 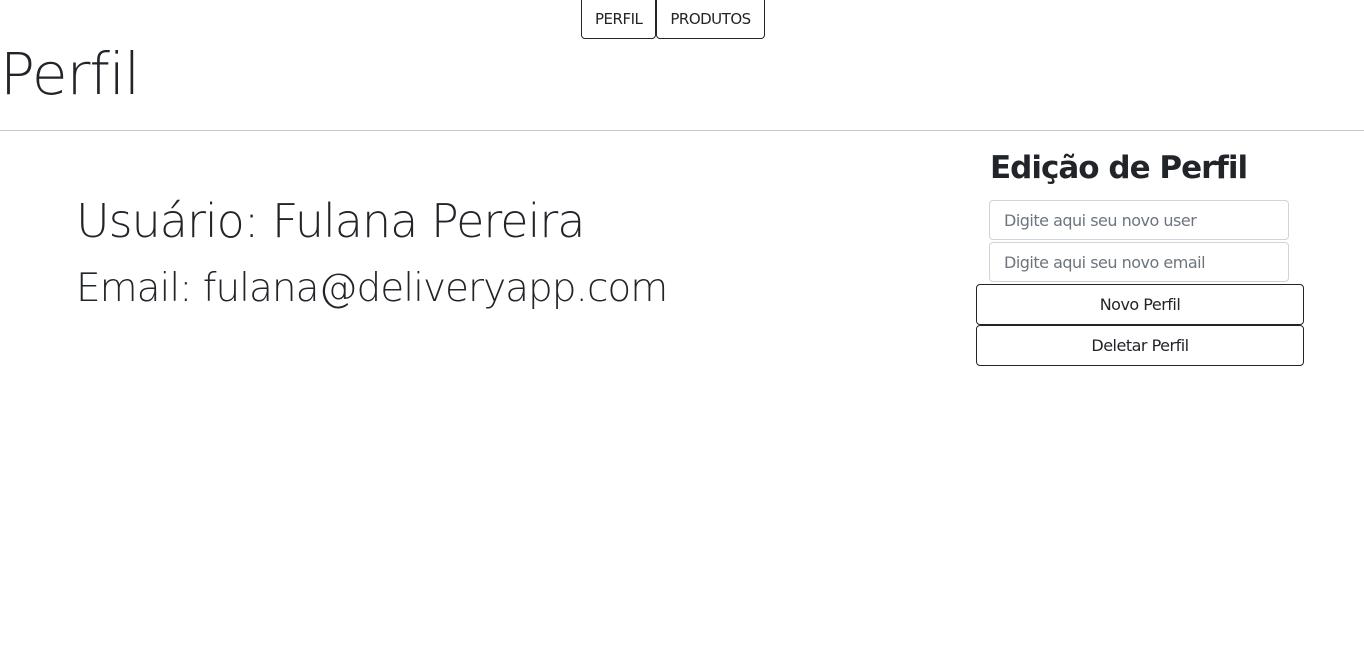 I want to click on new-user-input, so click(x=1139, y=220).